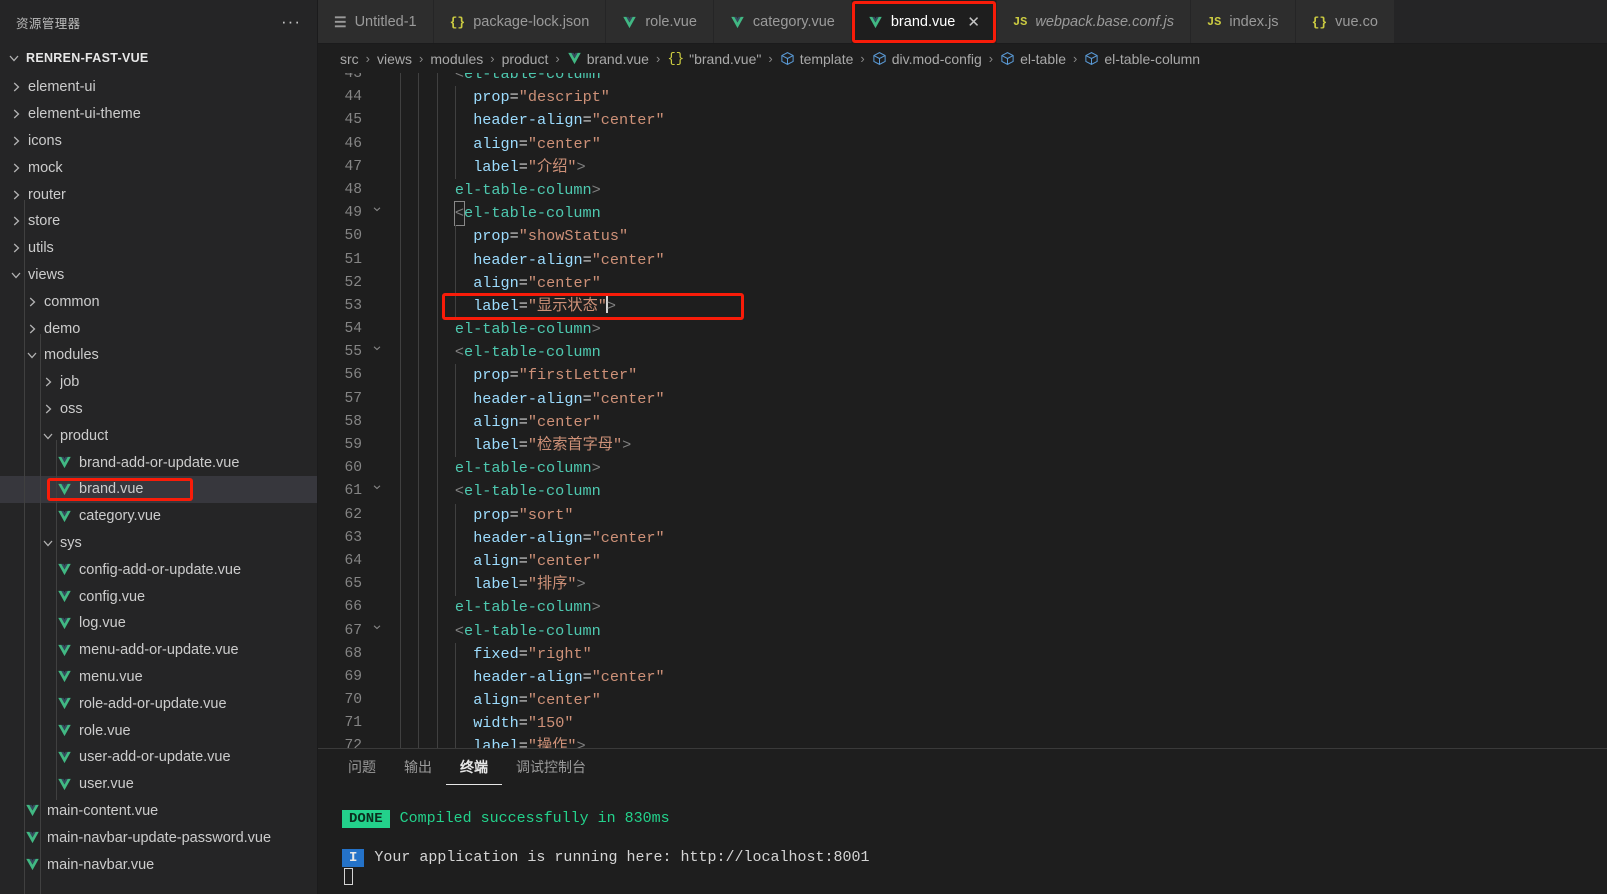 Image resolution: width=1607 pixels, height=894 pixels. Describe the element at coordinates (158, 248) in the screenshot. I see `tree-folder-utils: utils` at that location.